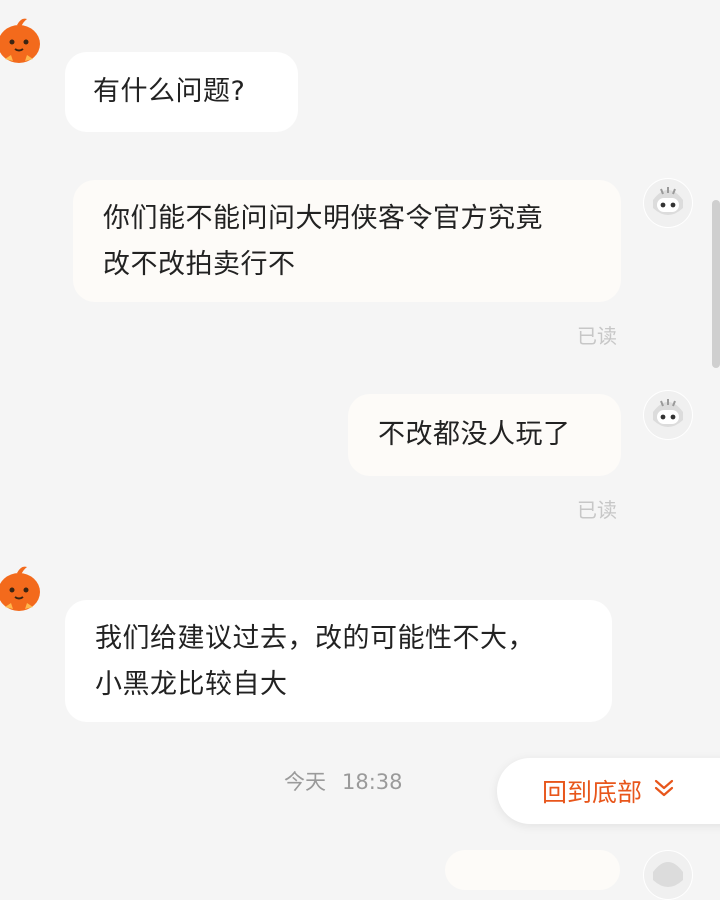 The image size is (720, 900). Describe the element at coordinates (664, 791) in the screenshot. I see `double-chevron-down-icon` at that location.